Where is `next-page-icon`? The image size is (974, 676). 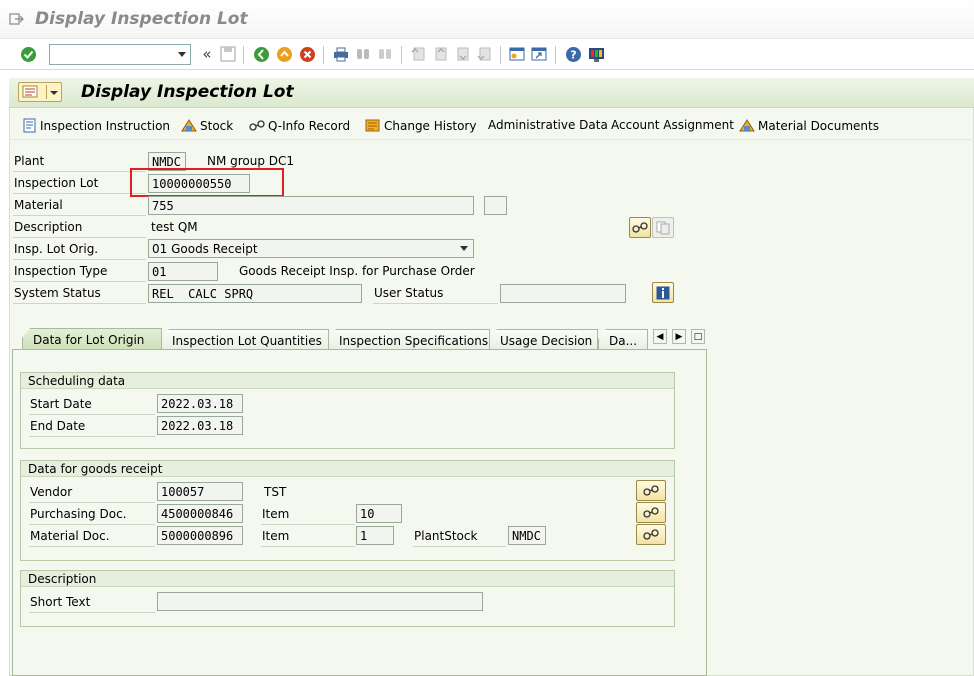
next-page-icon is located at coordinates (462, 54).